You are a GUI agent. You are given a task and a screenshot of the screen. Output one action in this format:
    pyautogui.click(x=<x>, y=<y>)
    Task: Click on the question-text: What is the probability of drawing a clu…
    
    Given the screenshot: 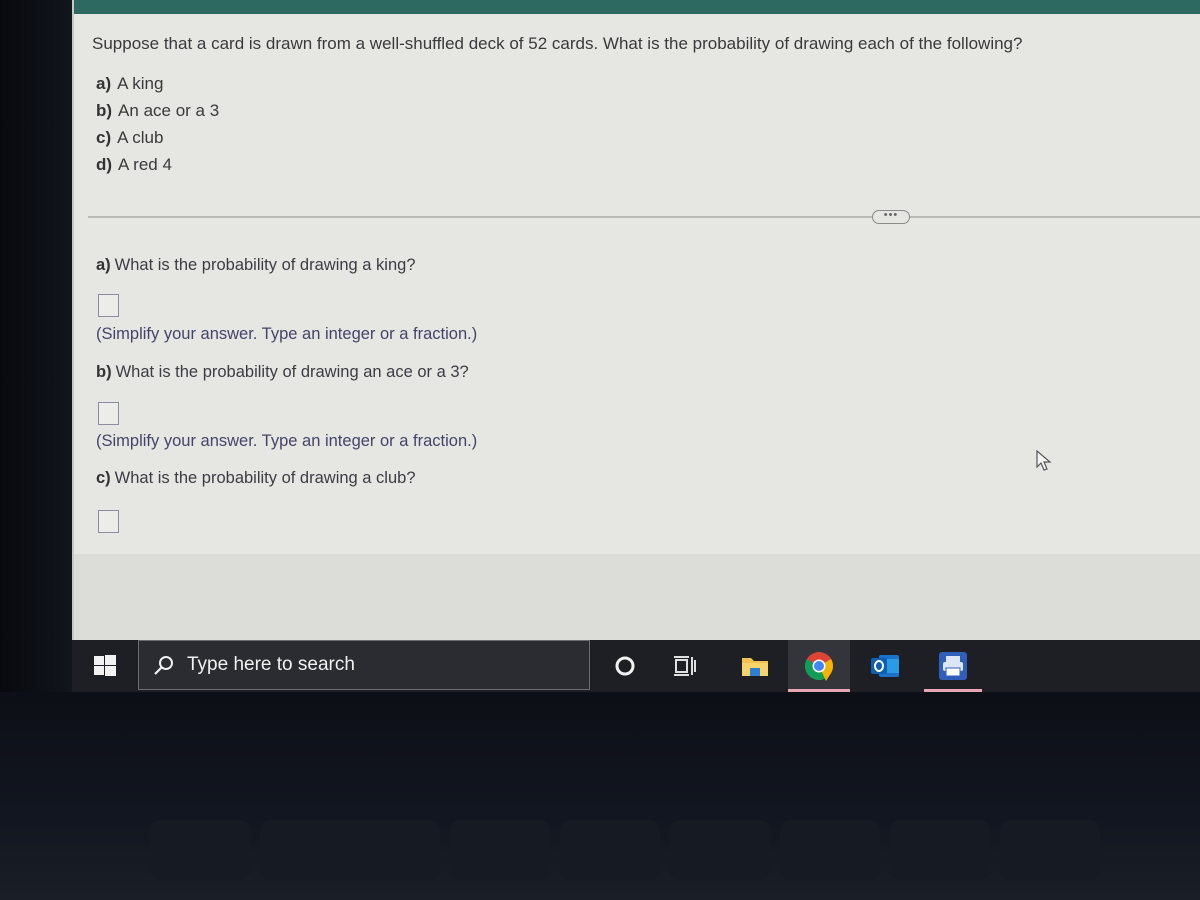 What is the action you would take?
    pyautogui.click(x=265, y=478)
    